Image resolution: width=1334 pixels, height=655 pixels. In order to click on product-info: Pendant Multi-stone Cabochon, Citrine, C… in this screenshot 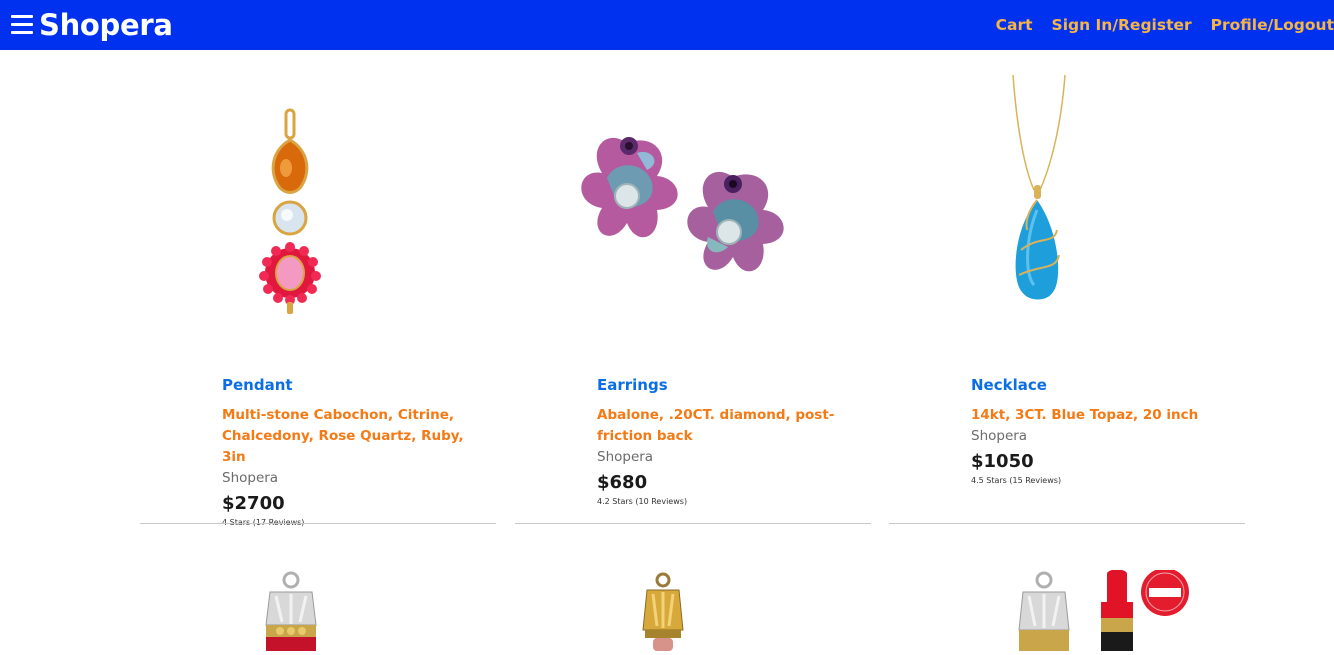, I will do `click(353, 452)`.